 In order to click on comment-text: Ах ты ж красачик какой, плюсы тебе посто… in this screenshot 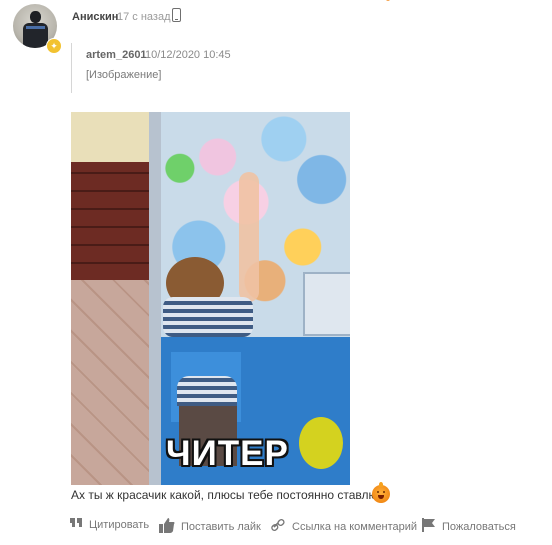, I will do `click(224, 495)`.